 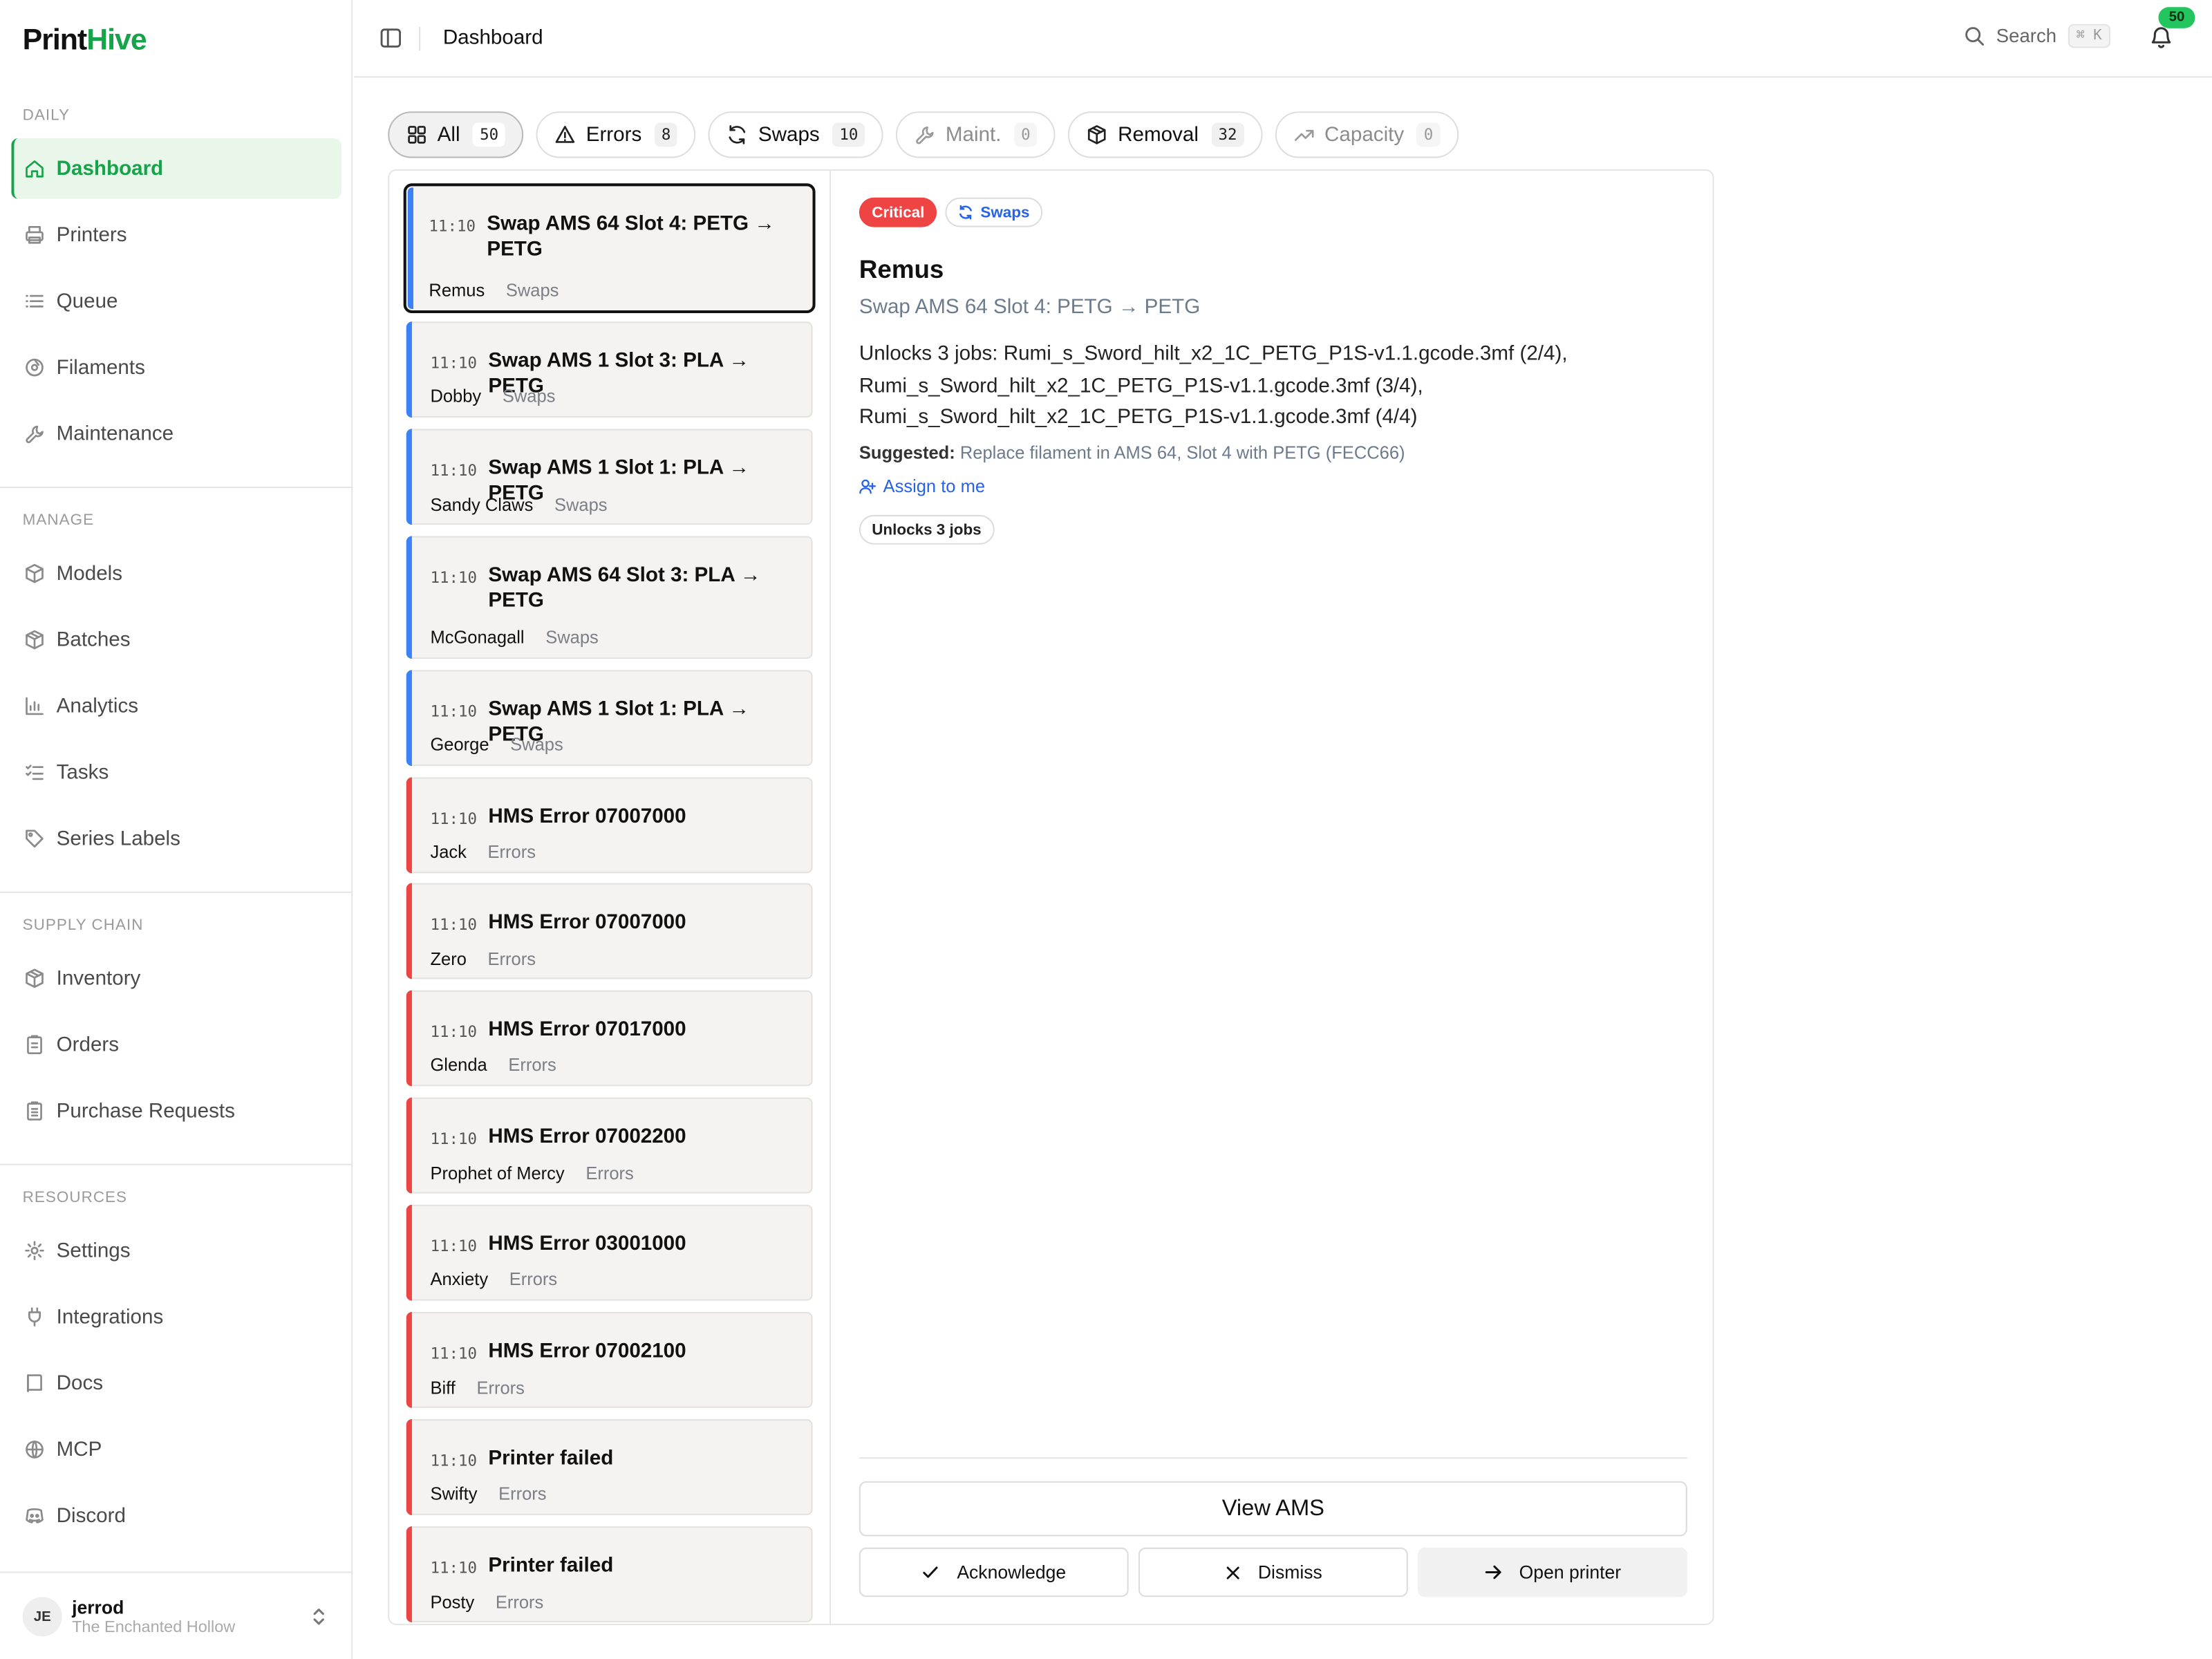 I want to click on sidebar-item-filaments: Filaments, so click(x=176, y=367).